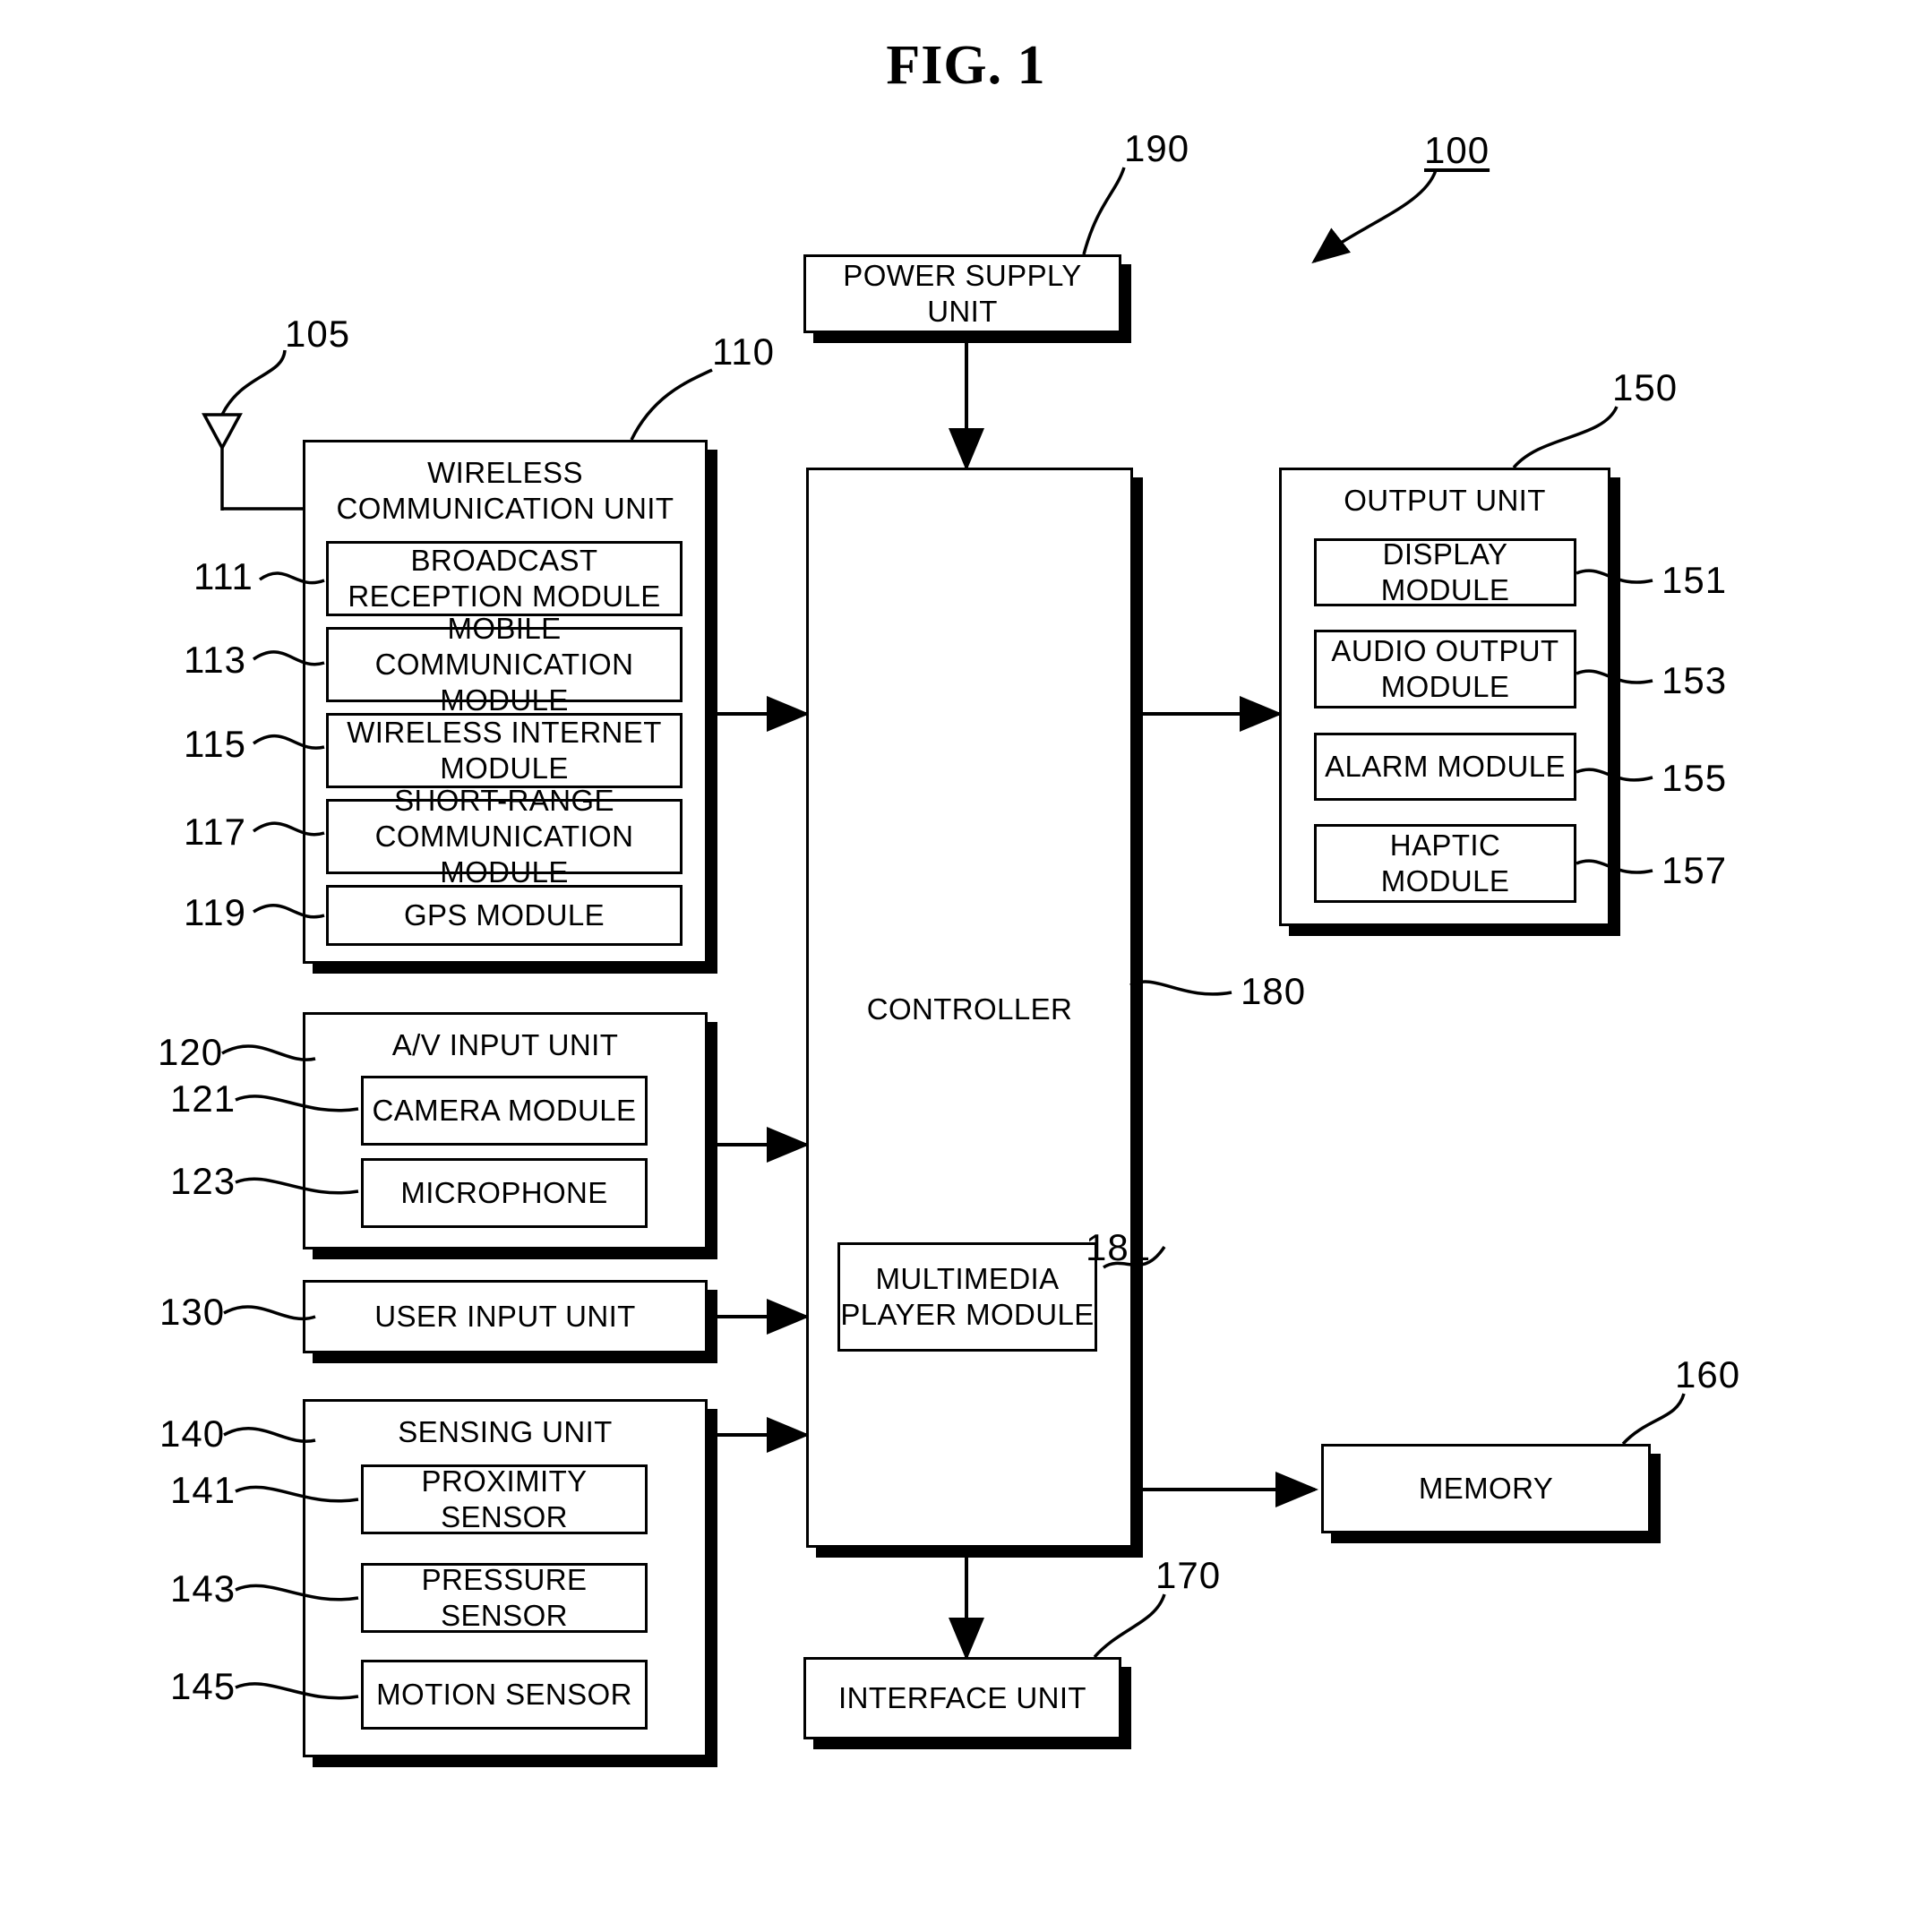  I want to click on controller-label: CONTROLLER, so click(969, 1009).